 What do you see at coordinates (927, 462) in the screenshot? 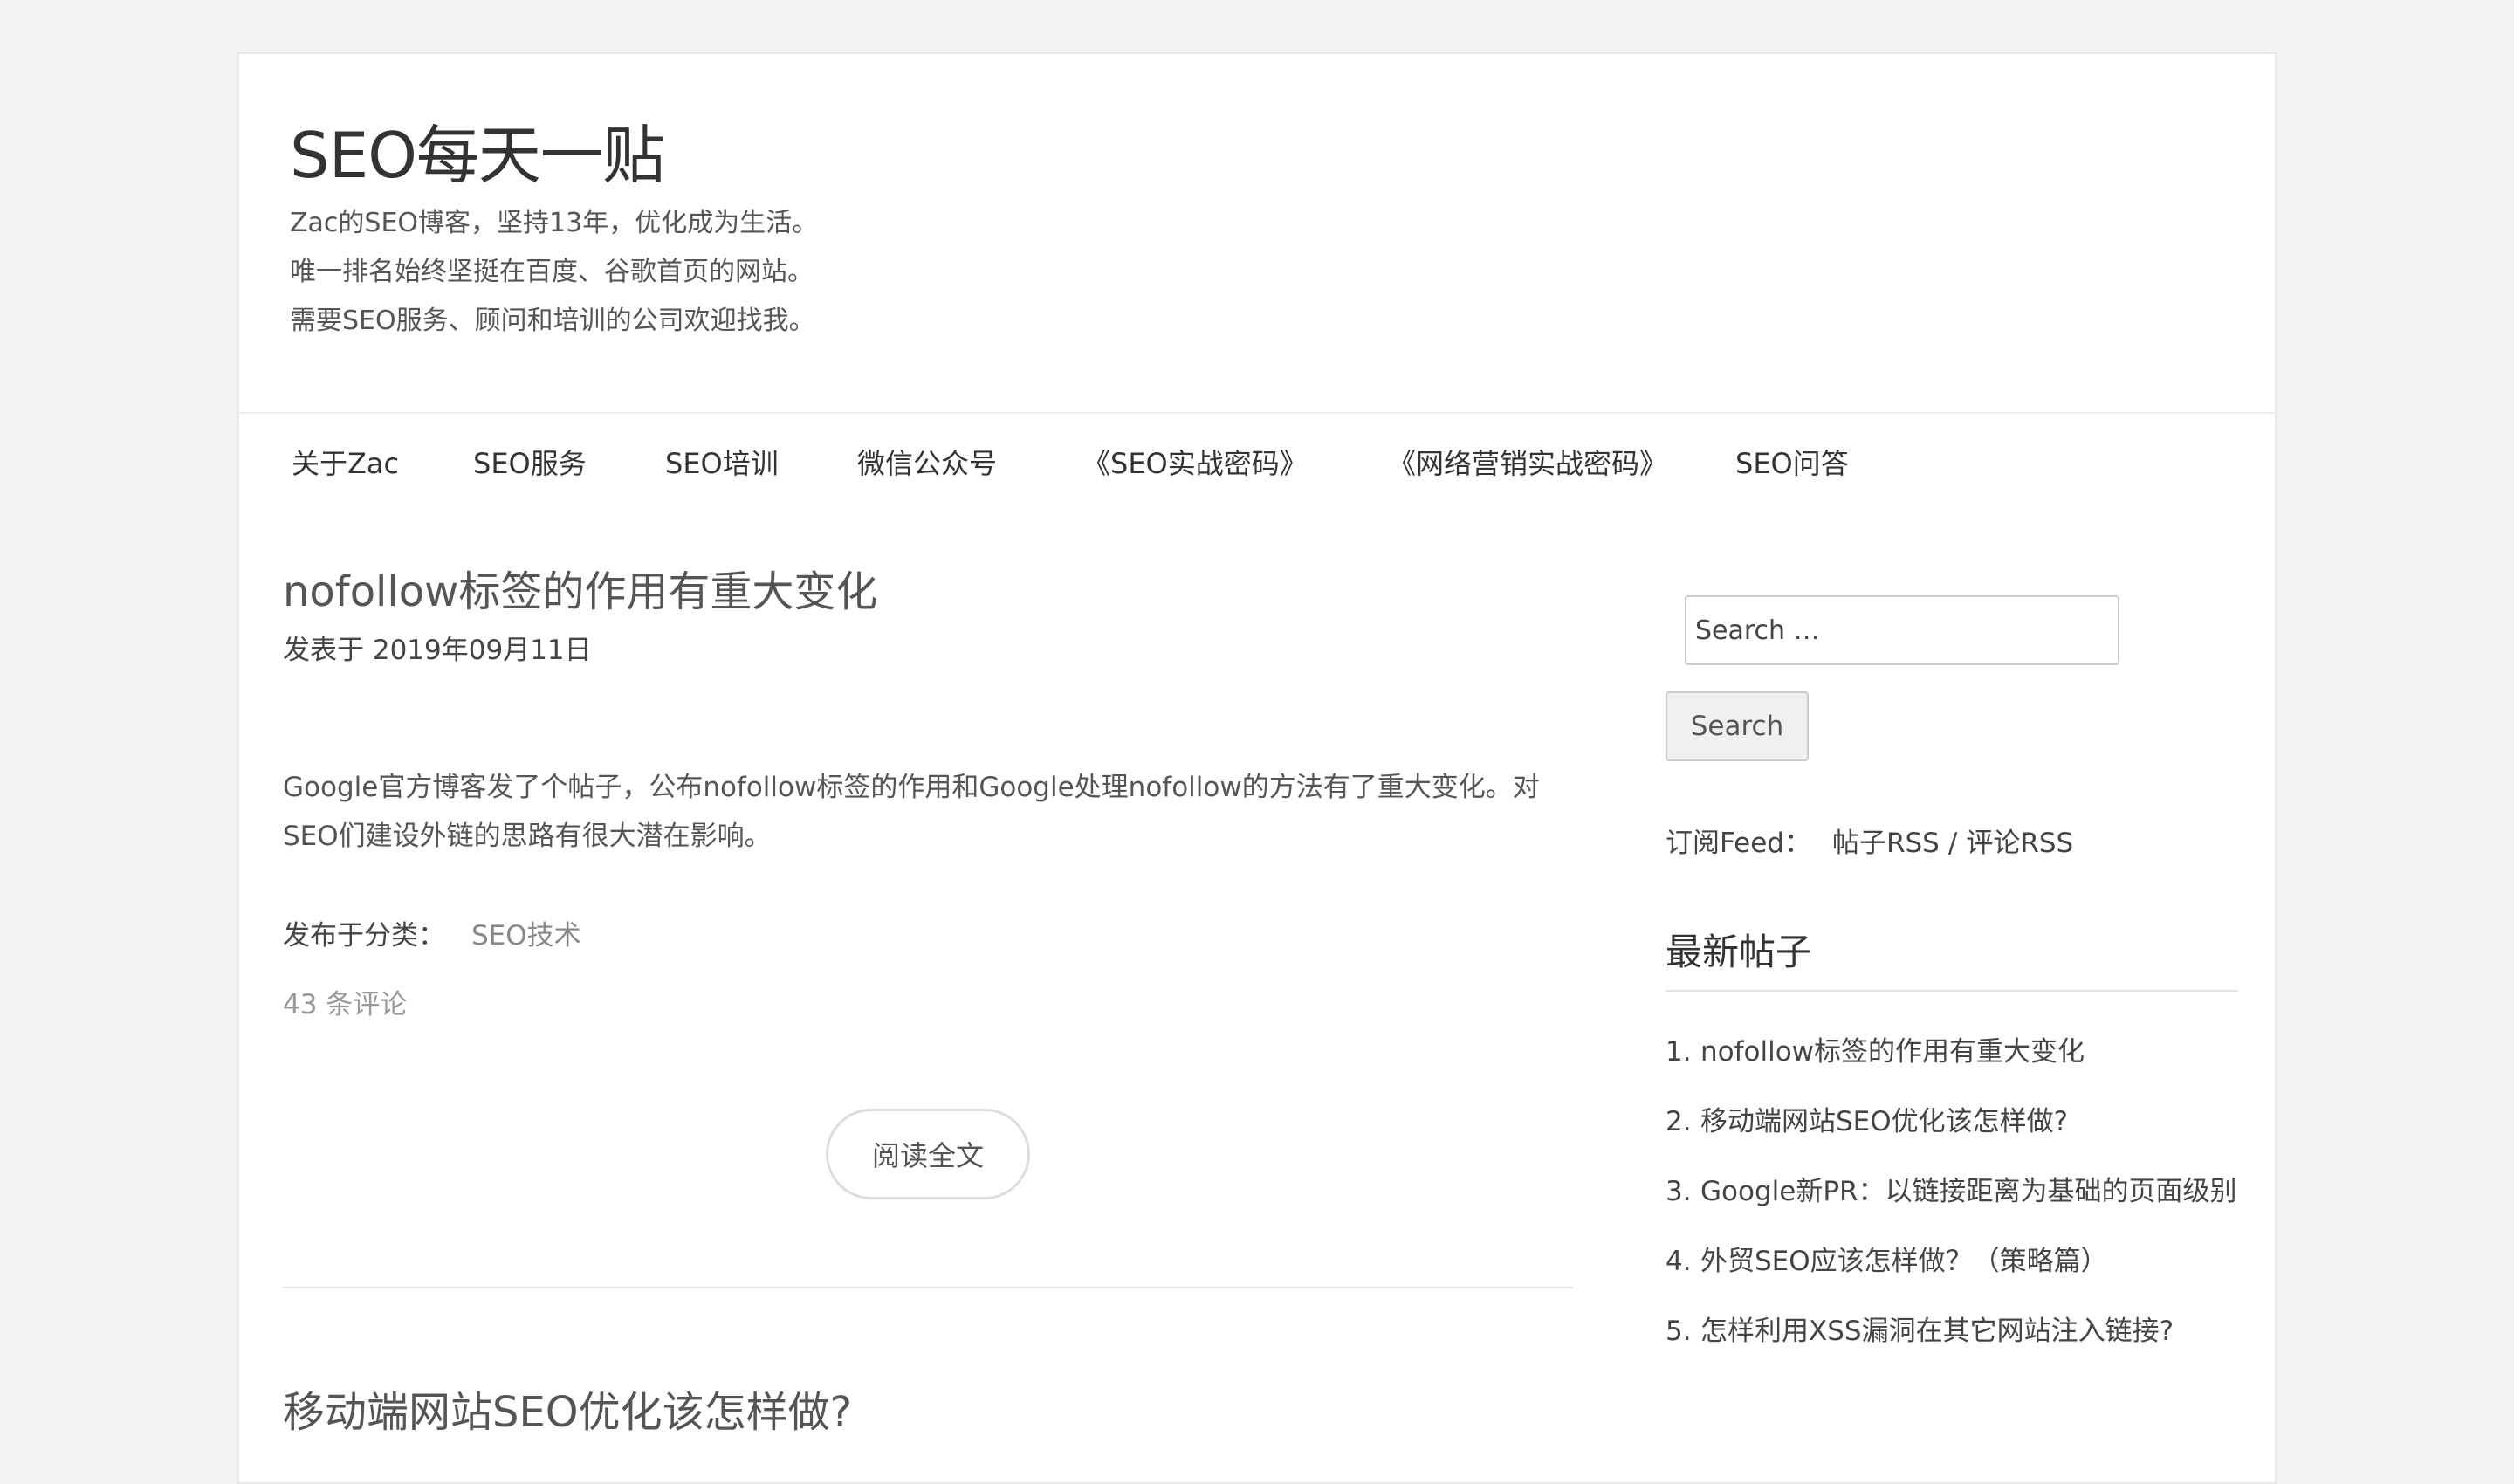
I see `nav-item-wechat: 微信公众号` at bounding box center [927, 462].